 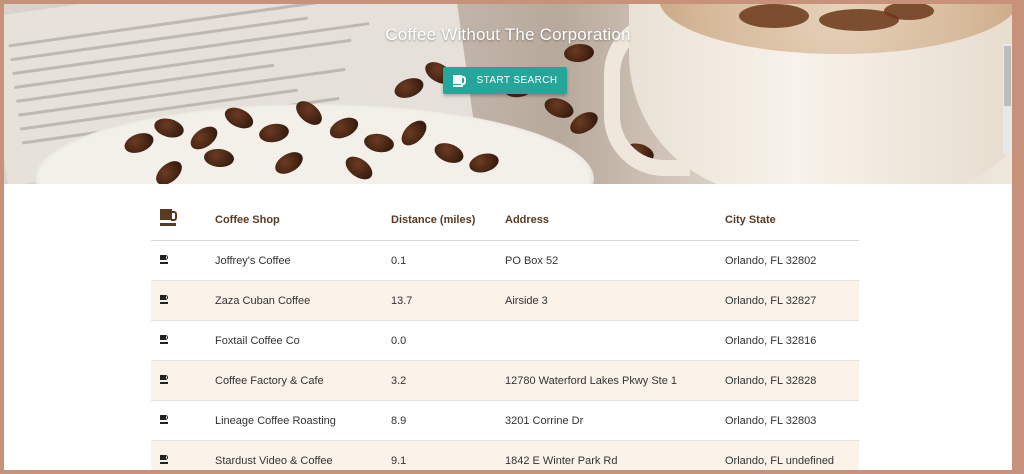 I want to click on shop-name: Foxtail Coffee Co, so click(x=303, y=340).